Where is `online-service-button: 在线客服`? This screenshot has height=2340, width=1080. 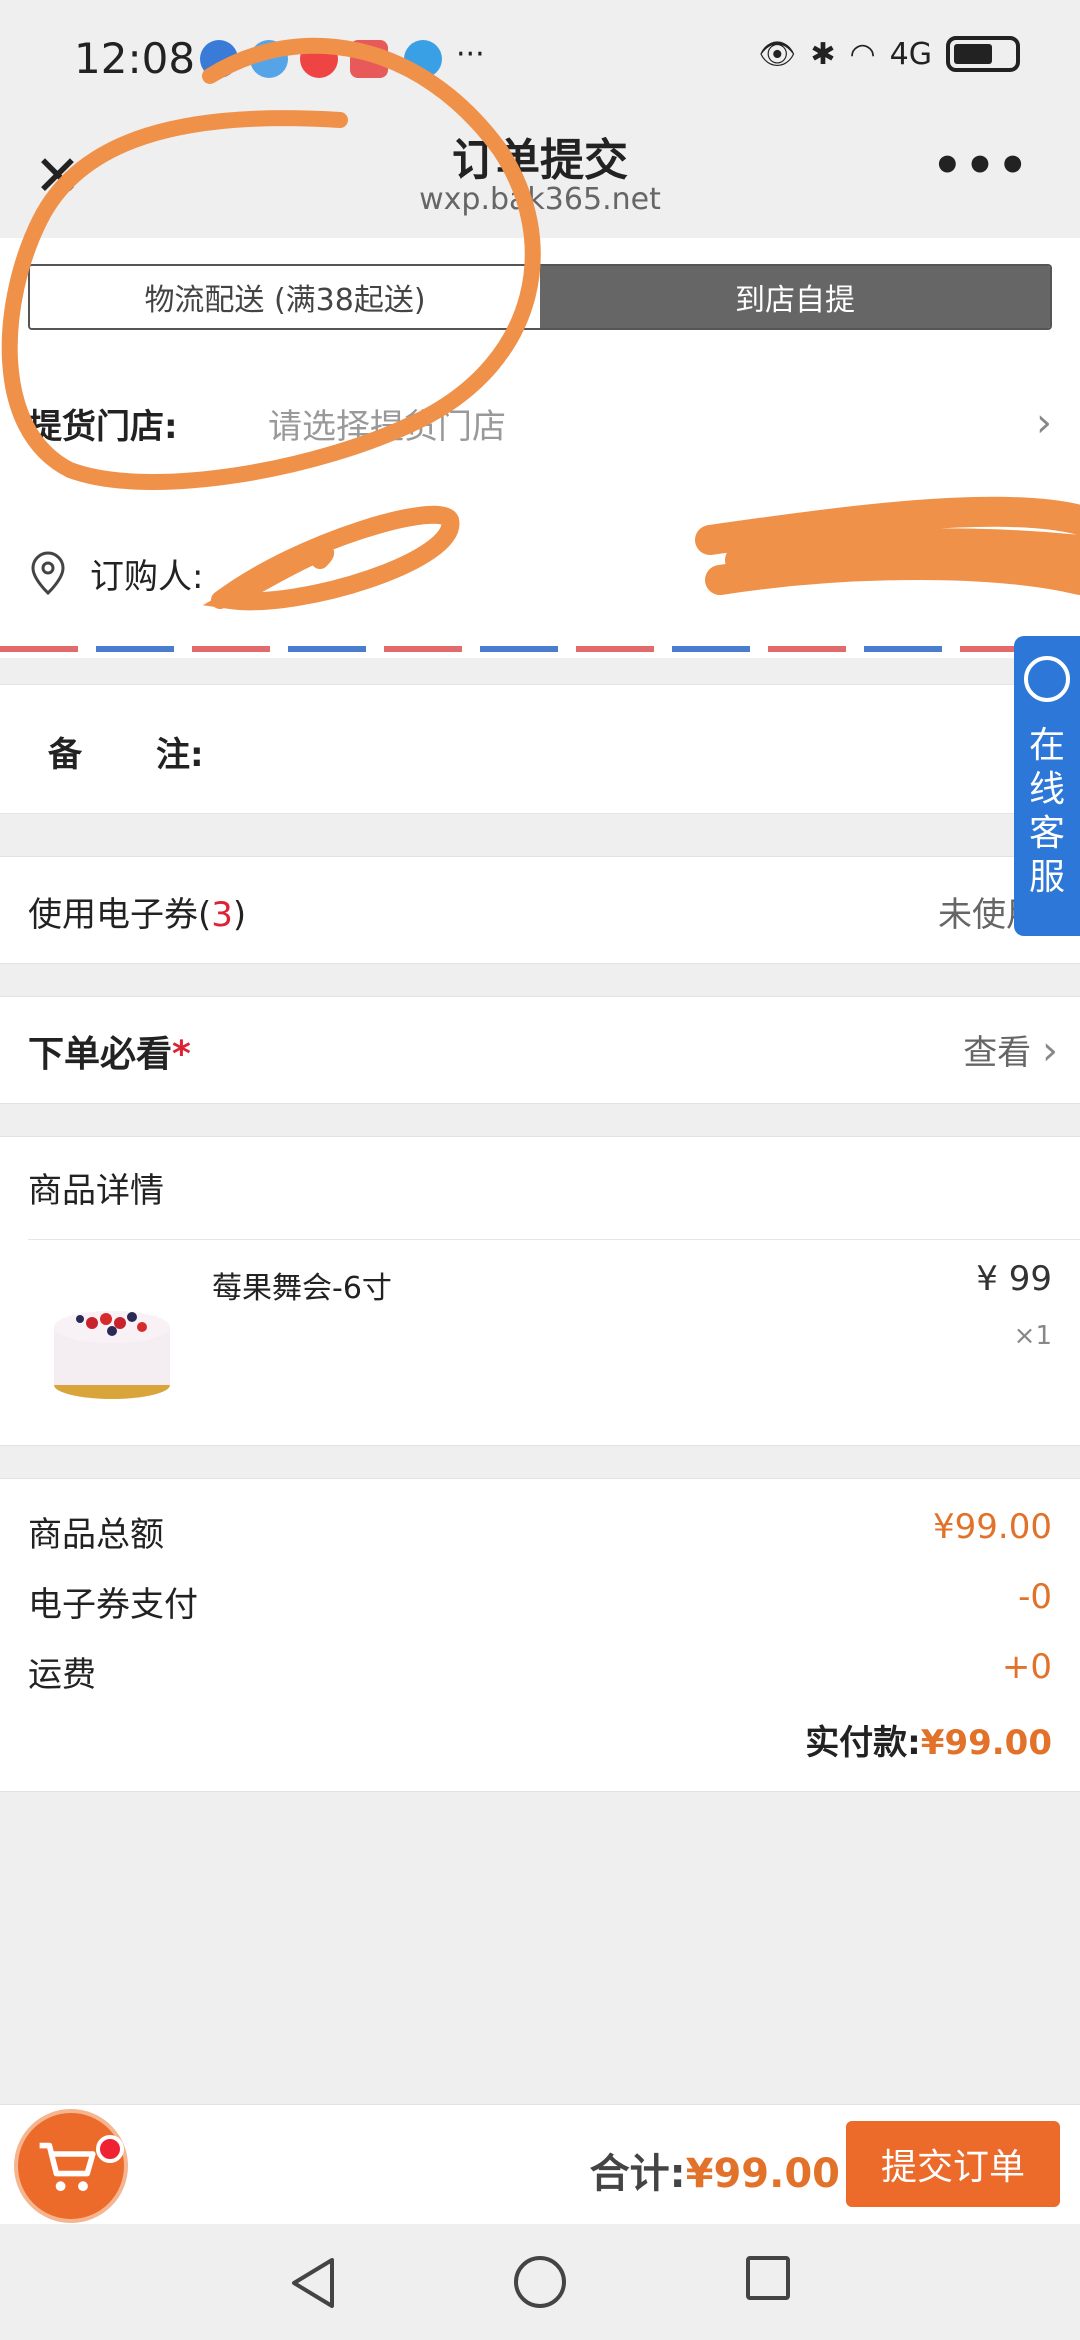 online-service-button: 在线客服 is located at coordinates (1047, 786).